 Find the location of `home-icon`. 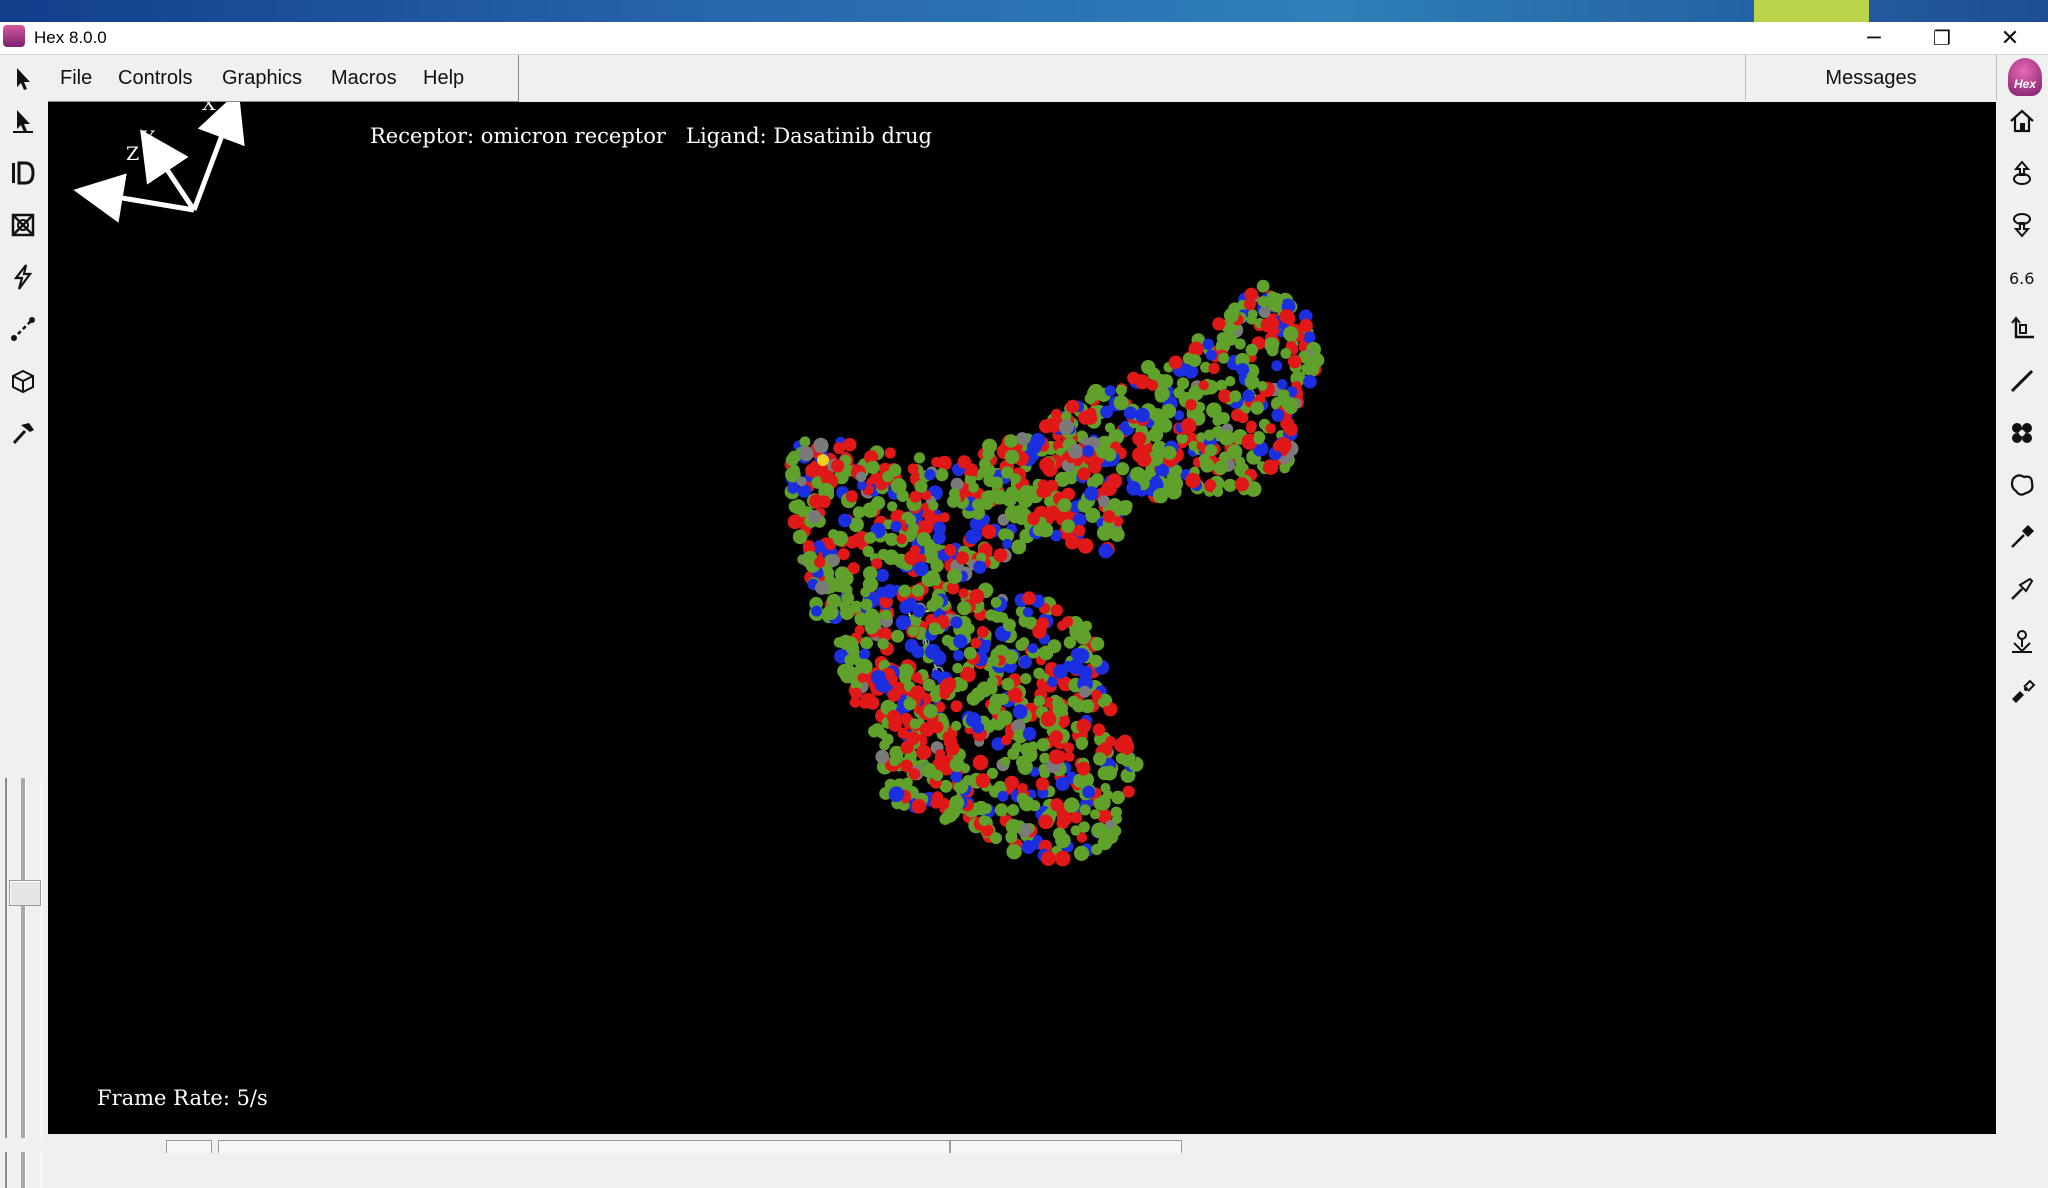

home-icon is located at coordinates (2022, 121).